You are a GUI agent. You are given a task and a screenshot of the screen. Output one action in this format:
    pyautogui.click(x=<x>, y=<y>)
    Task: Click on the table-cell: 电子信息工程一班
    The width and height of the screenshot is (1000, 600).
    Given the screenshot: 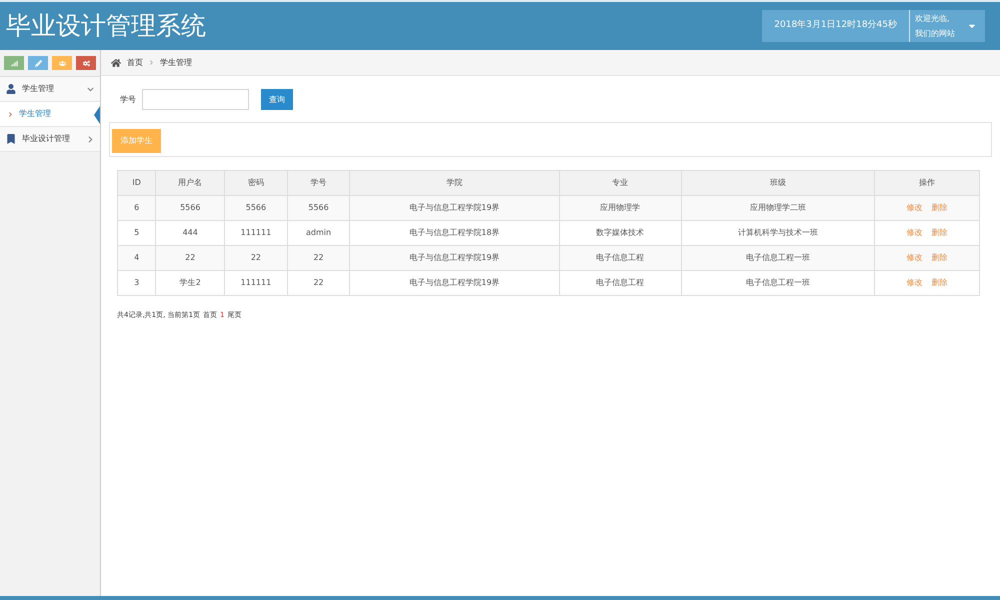 What is the action you would take?
    pyautogui.click(x=777, y=283)
    